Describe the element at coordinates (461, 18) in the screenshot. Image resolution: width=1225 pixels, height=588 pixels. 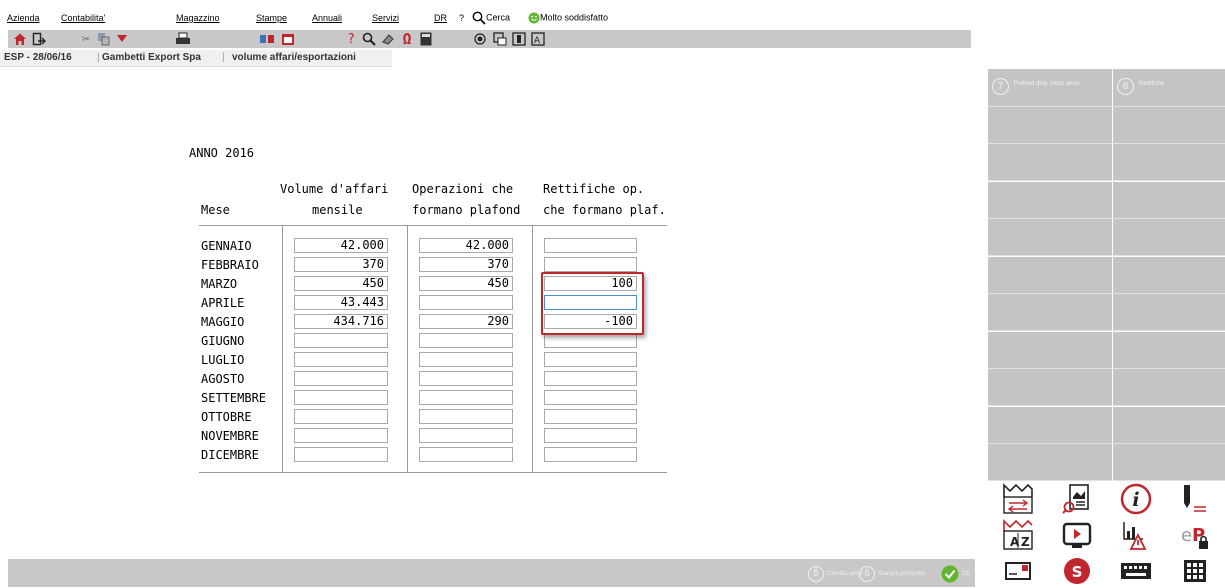
I see `menu-help: ?` at that location.